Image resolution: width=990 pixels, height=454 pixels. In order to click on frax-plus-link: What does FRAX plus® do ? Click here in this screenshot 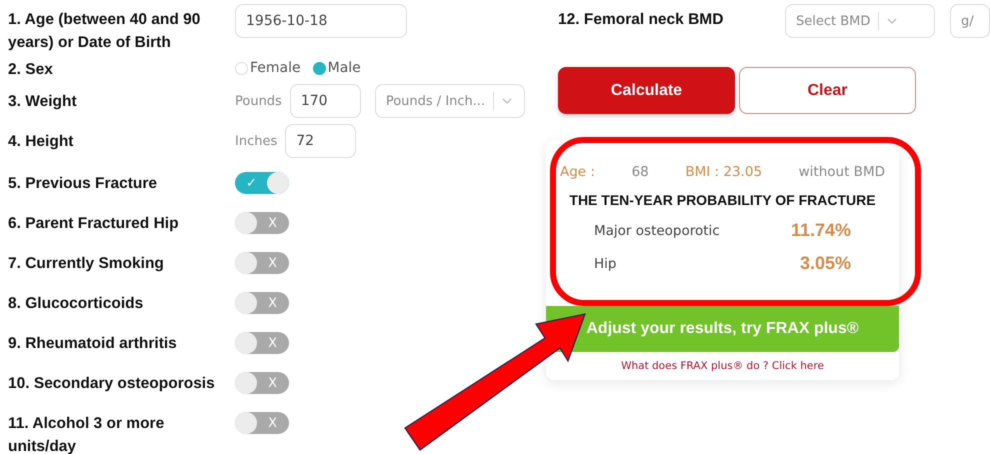, I will do `click(722, 366)`.